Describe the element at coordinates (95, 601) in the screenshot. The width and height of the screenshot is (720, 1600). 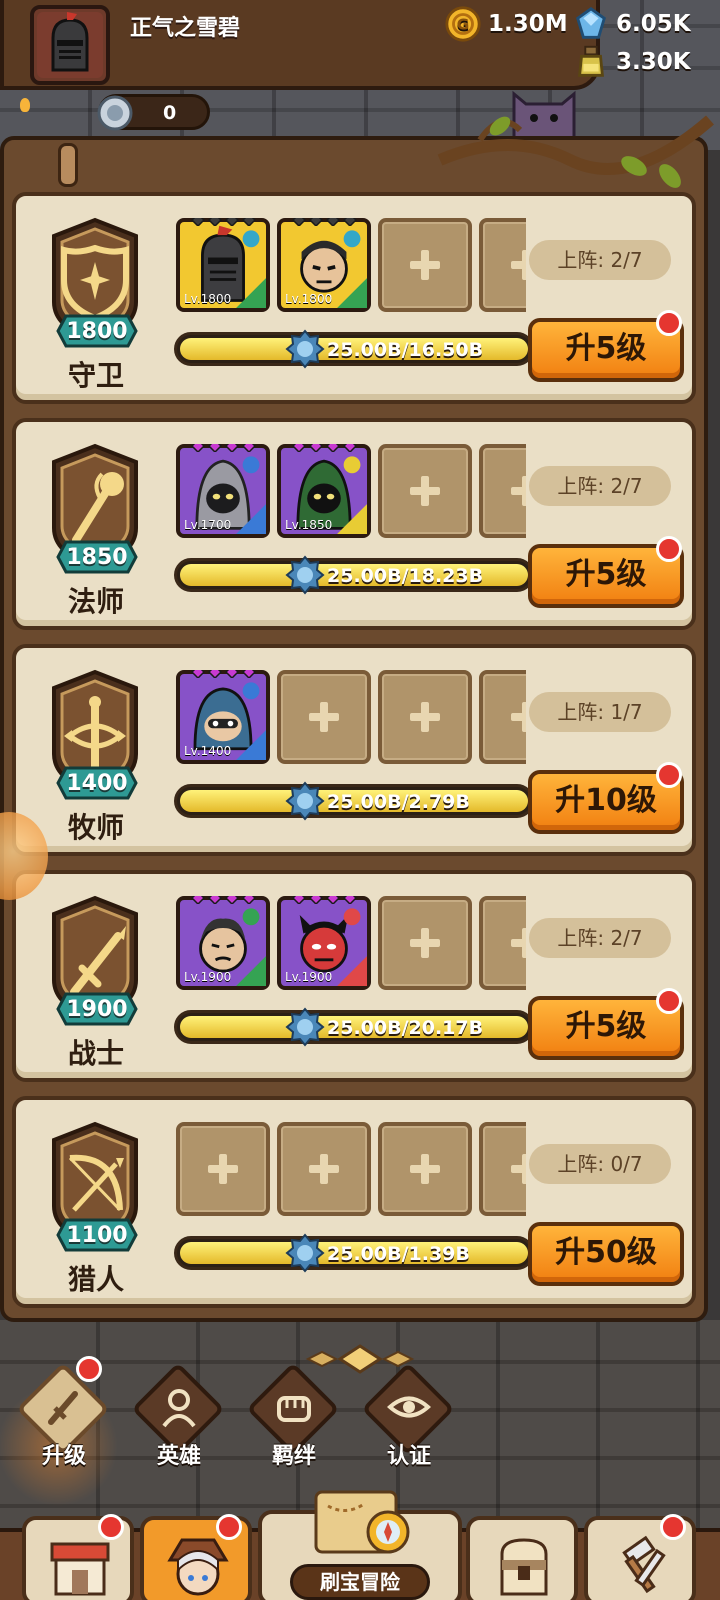
I see `class-name: 法师` at that location.